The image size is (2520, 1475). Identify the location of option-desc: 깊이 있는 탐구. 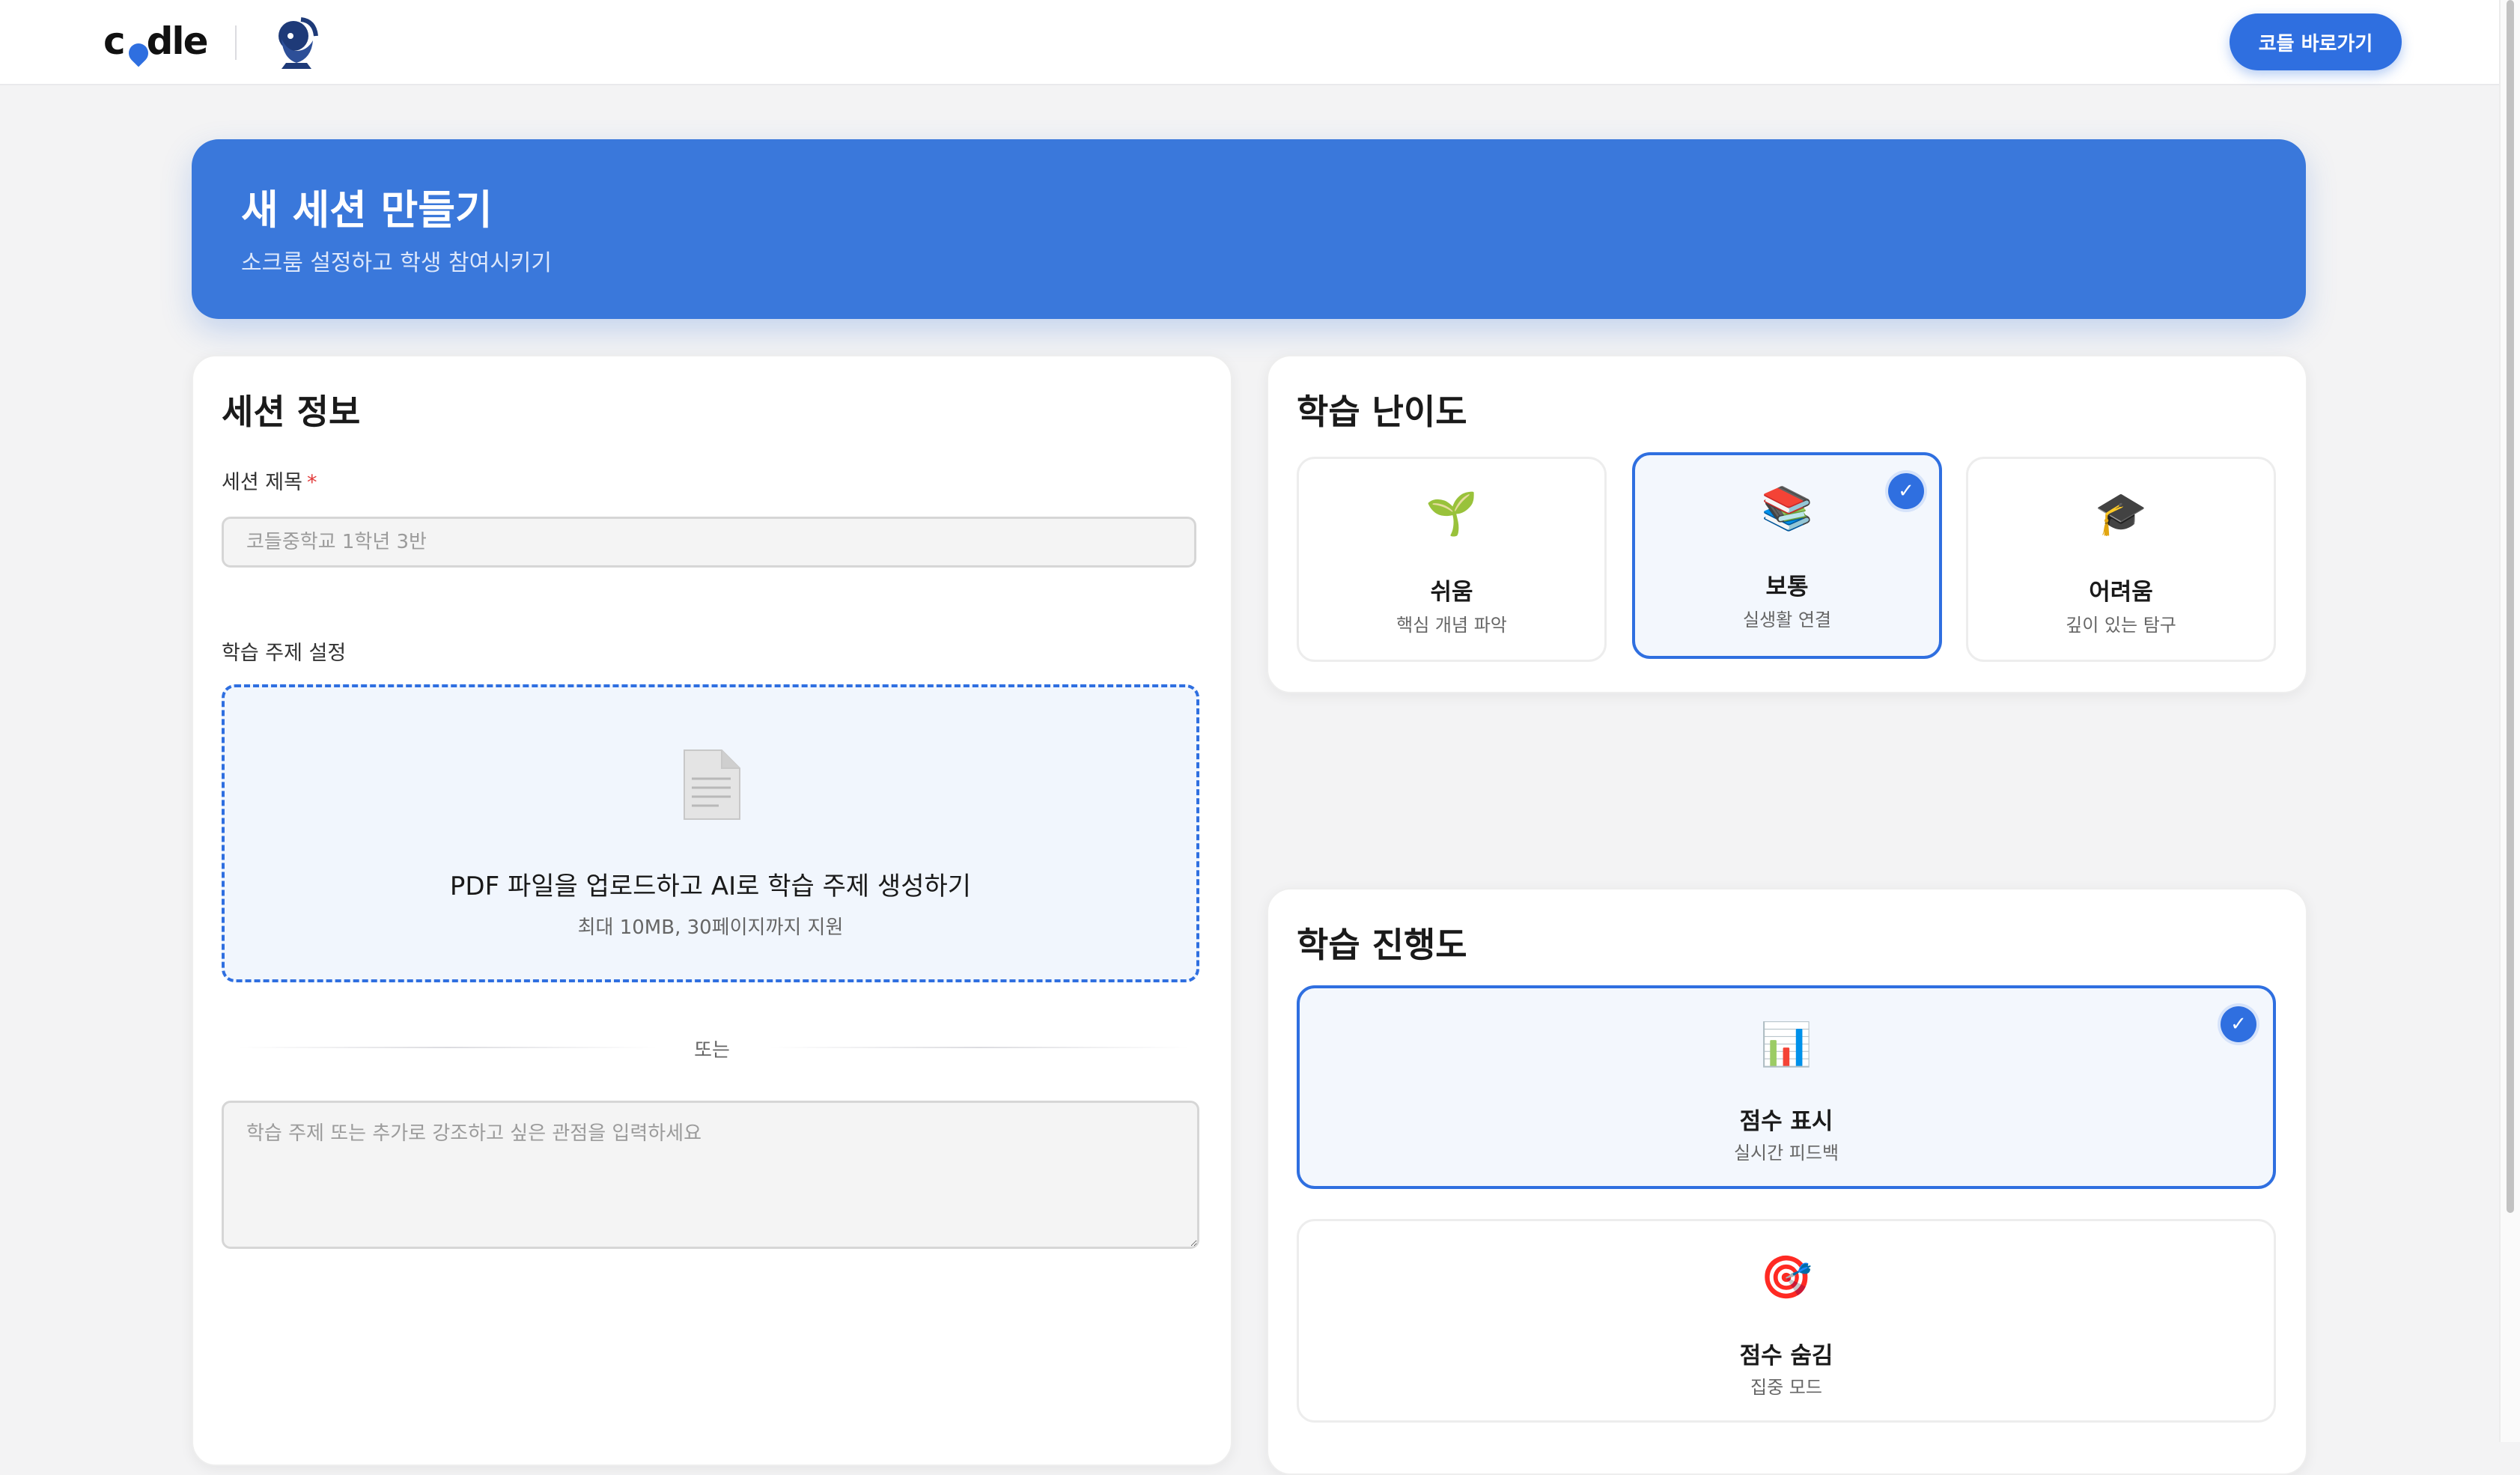
(2121, 625).